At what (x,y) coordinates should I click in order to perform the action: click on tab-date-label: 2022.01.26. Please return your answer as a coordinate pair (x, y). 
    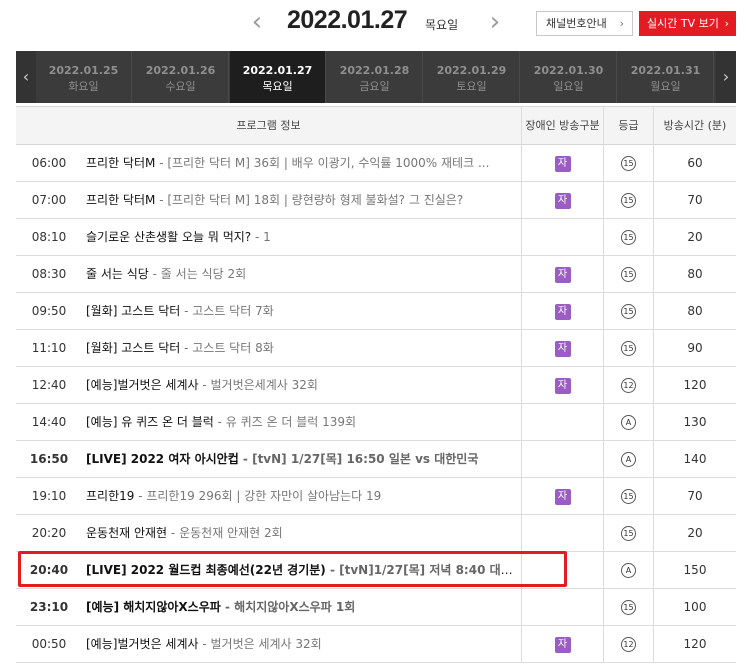
    Looking at the image, I should click on (180, 70).